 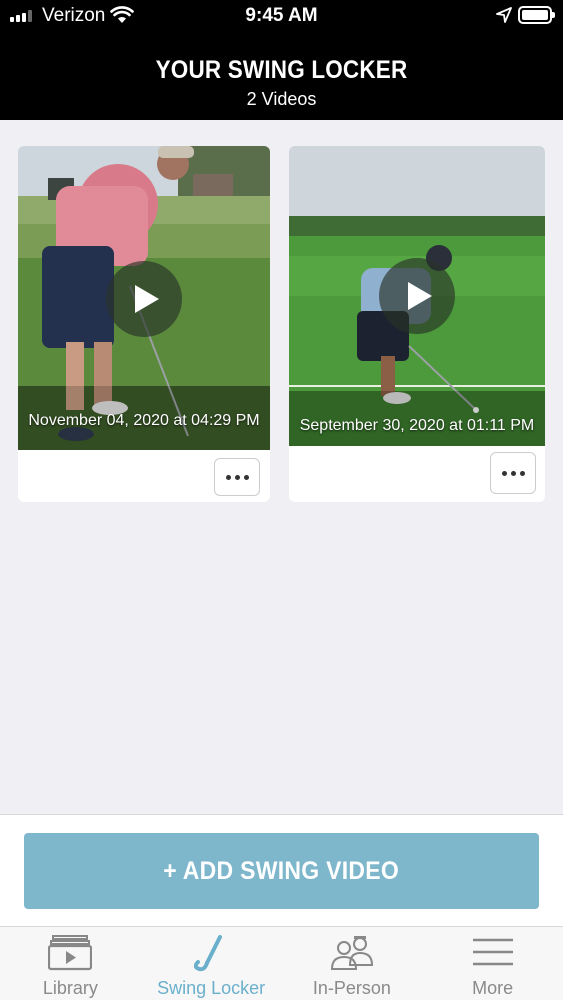 I want to click on add-swing-video-button: + ADD SWING VIDEO, so click(x=281, y=871).